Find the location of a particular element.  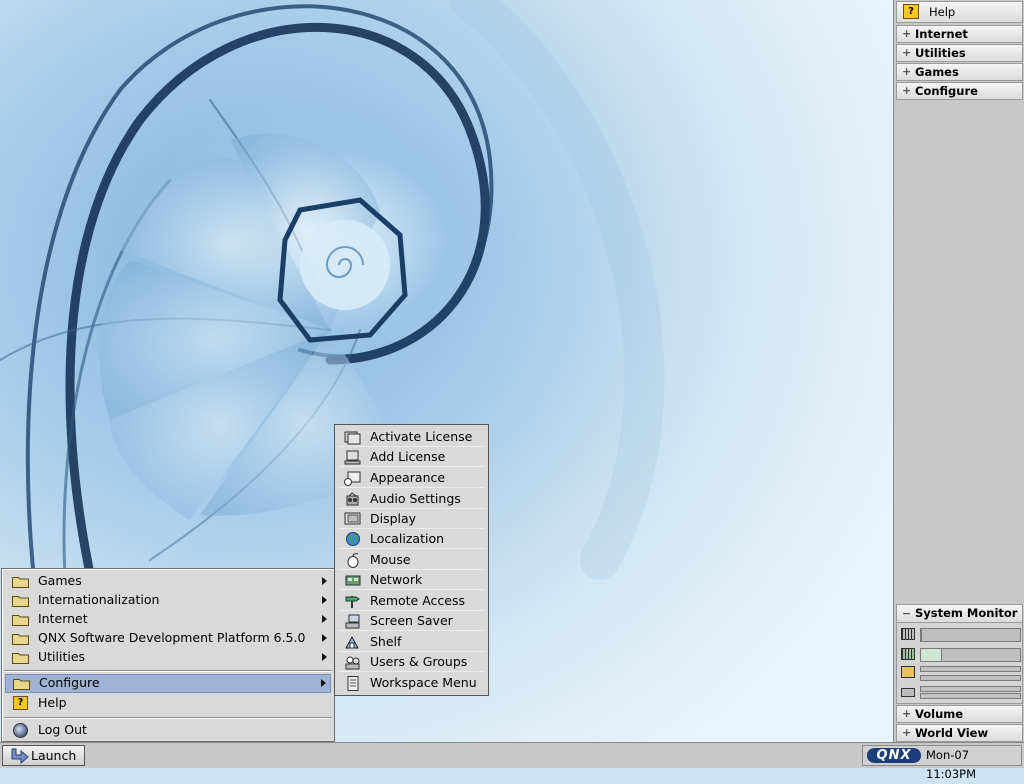

shelf-world-view-label: World View is located at coordinates (952, 733).